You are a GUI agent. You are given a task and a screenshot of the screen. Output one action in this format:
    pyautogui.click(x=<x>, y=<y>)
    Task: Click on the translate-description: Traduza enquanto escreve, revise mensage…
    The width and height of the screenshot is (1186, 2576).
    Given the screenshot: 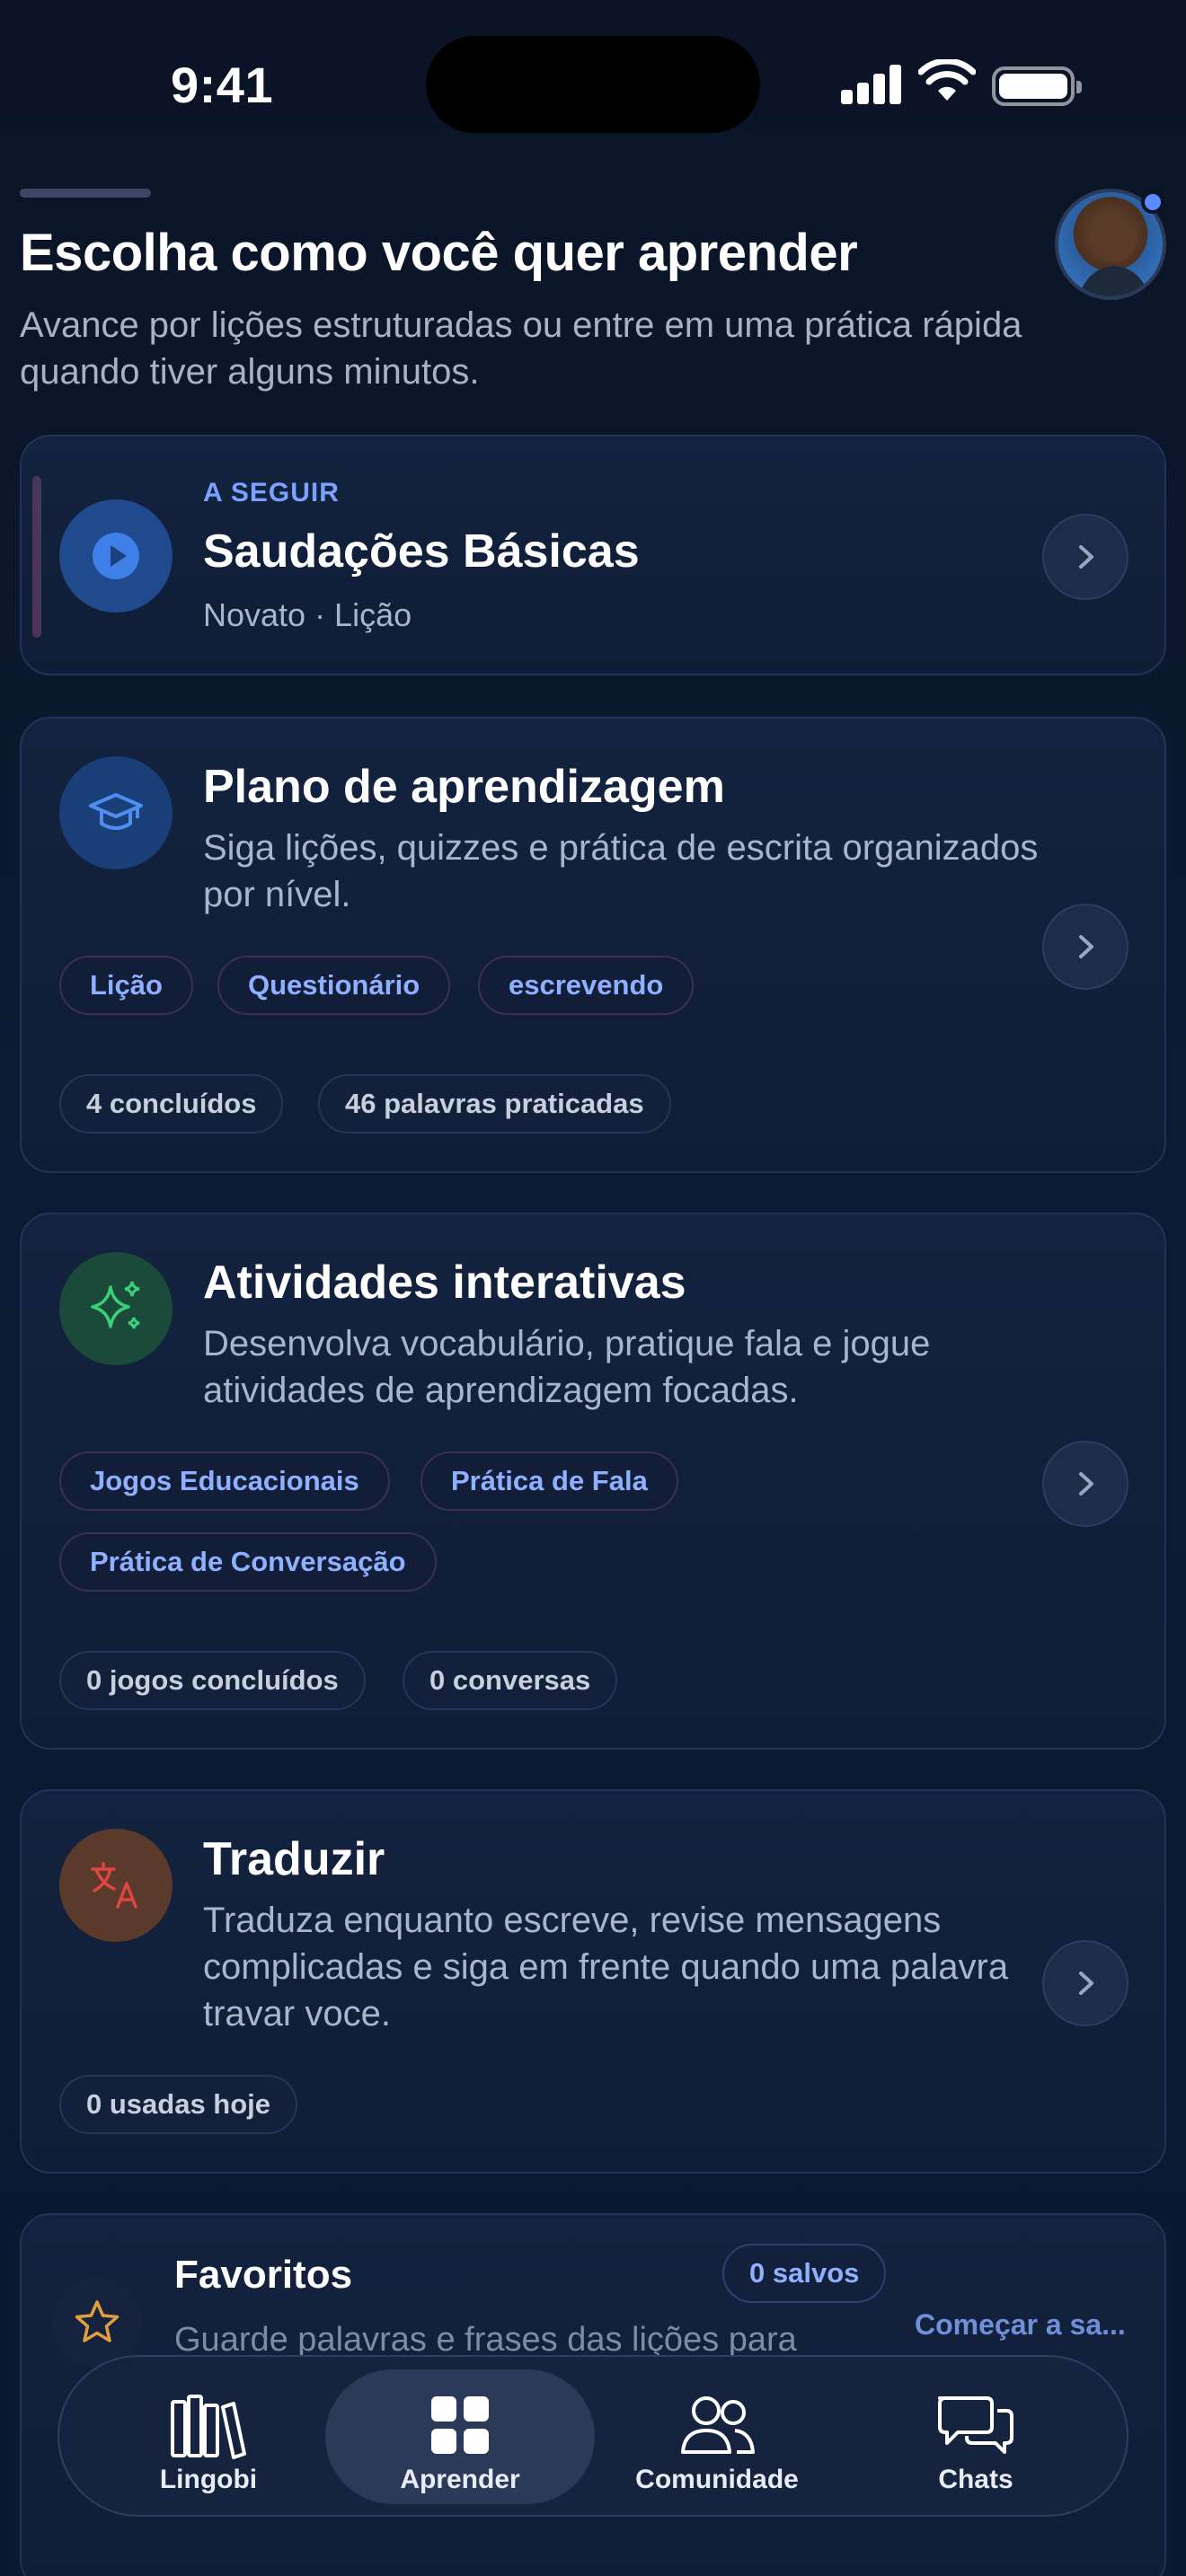 What is the action you would take?
    pyautogui.click(x=606, y=1967)
    